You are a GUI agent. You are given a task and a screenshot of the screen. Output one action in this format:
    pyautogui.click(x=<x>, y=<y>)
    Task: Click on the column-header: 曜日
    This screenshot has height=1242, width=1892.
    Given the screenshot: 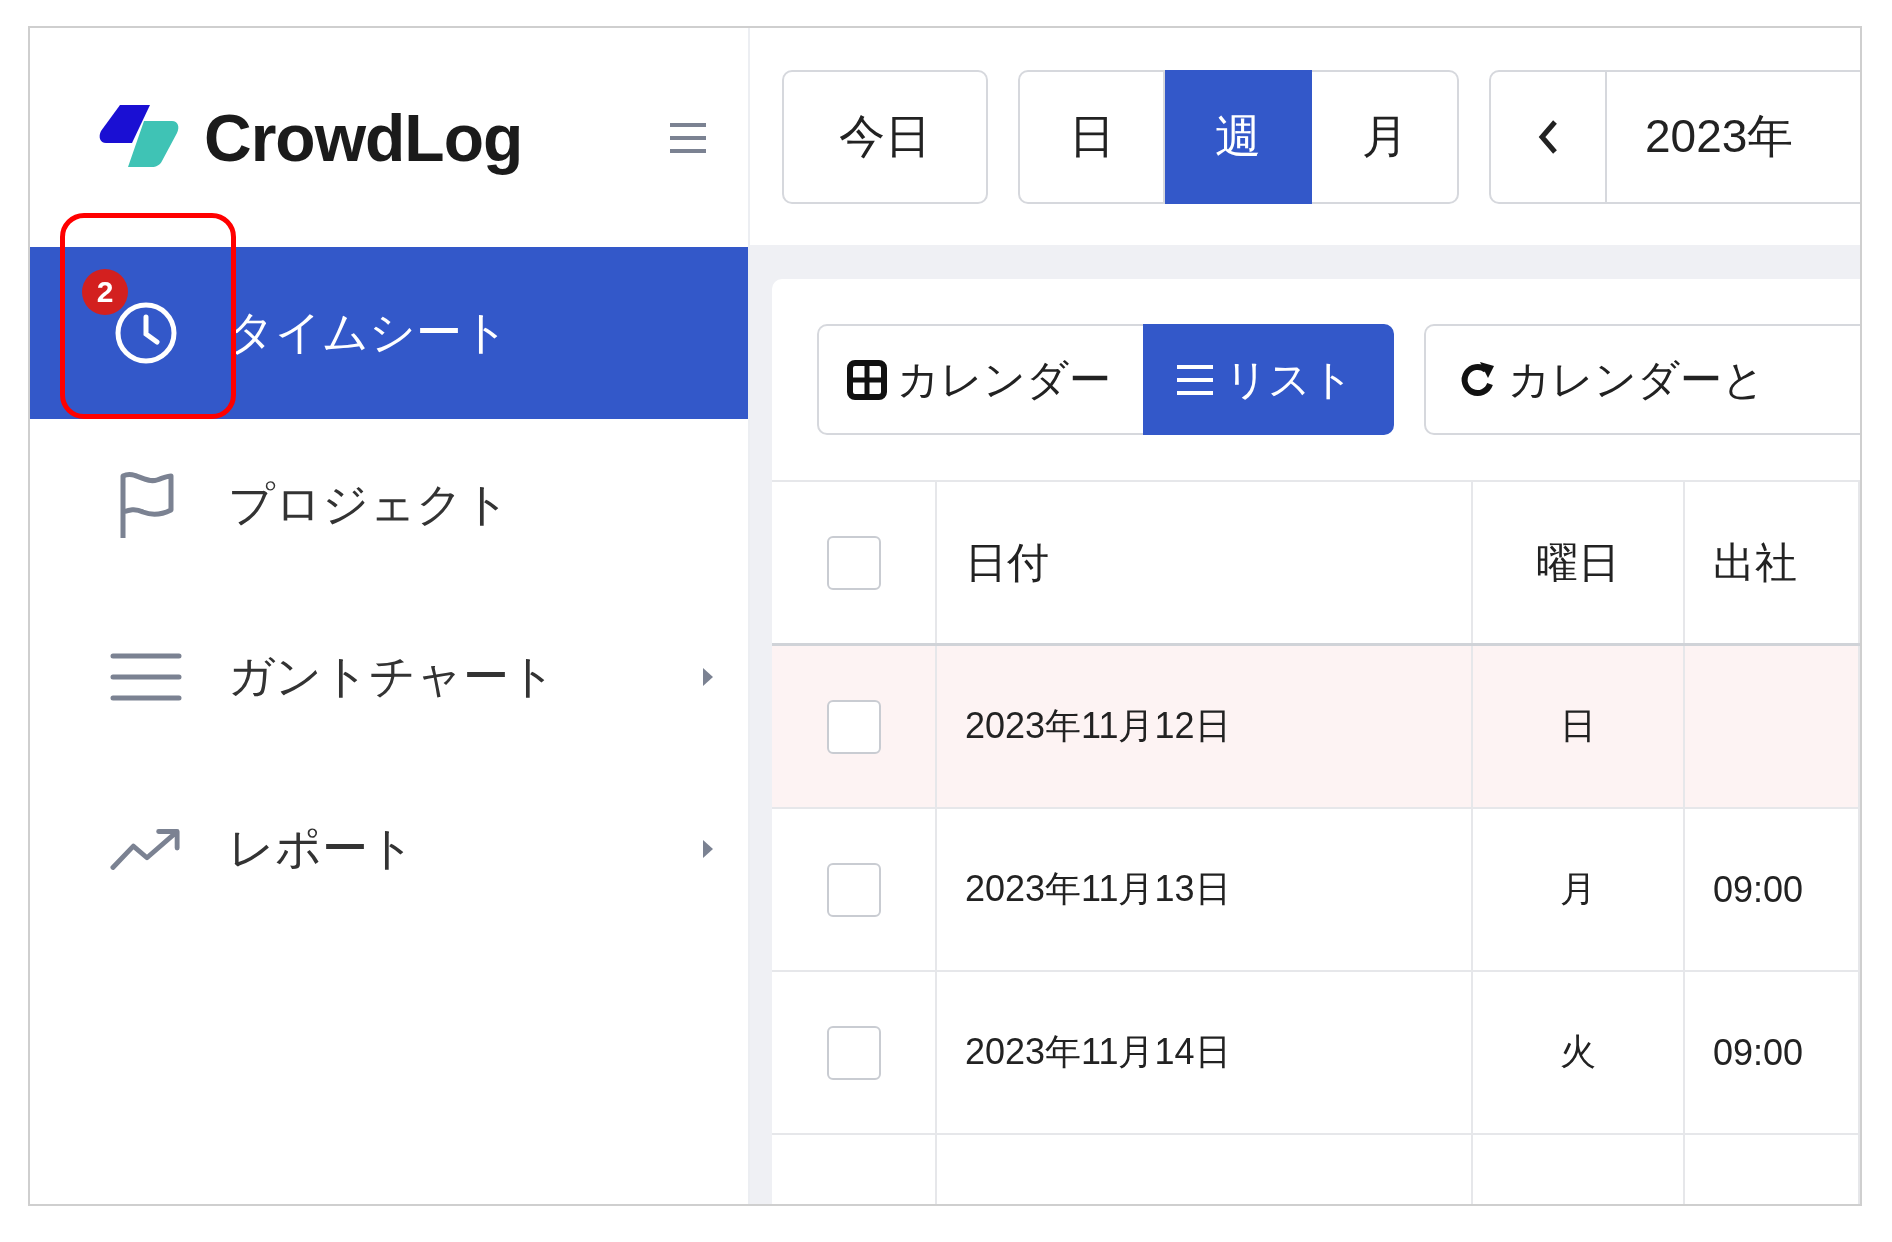 What is the action you would take?
    pyautogui.click(x=1578, y=562)
    